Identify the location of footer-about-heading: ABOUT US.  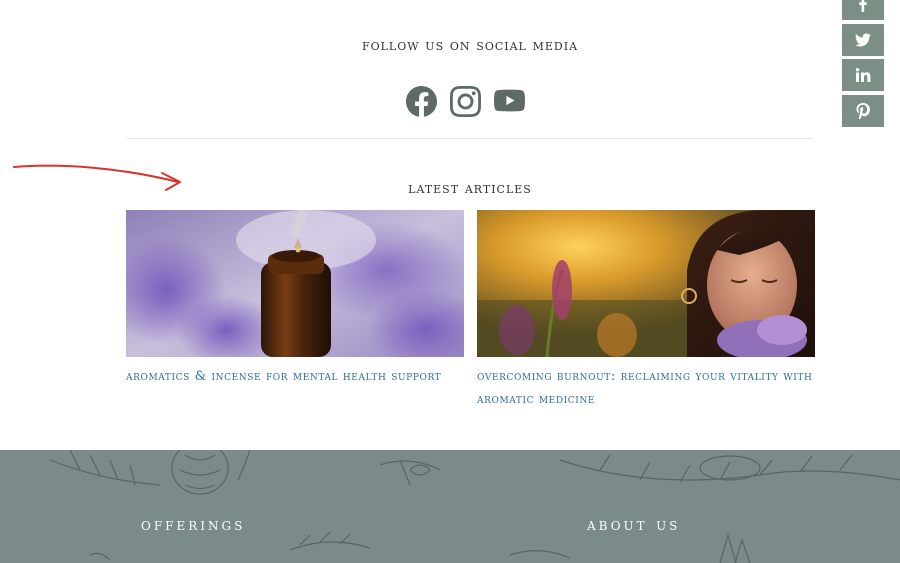
(634, 525).